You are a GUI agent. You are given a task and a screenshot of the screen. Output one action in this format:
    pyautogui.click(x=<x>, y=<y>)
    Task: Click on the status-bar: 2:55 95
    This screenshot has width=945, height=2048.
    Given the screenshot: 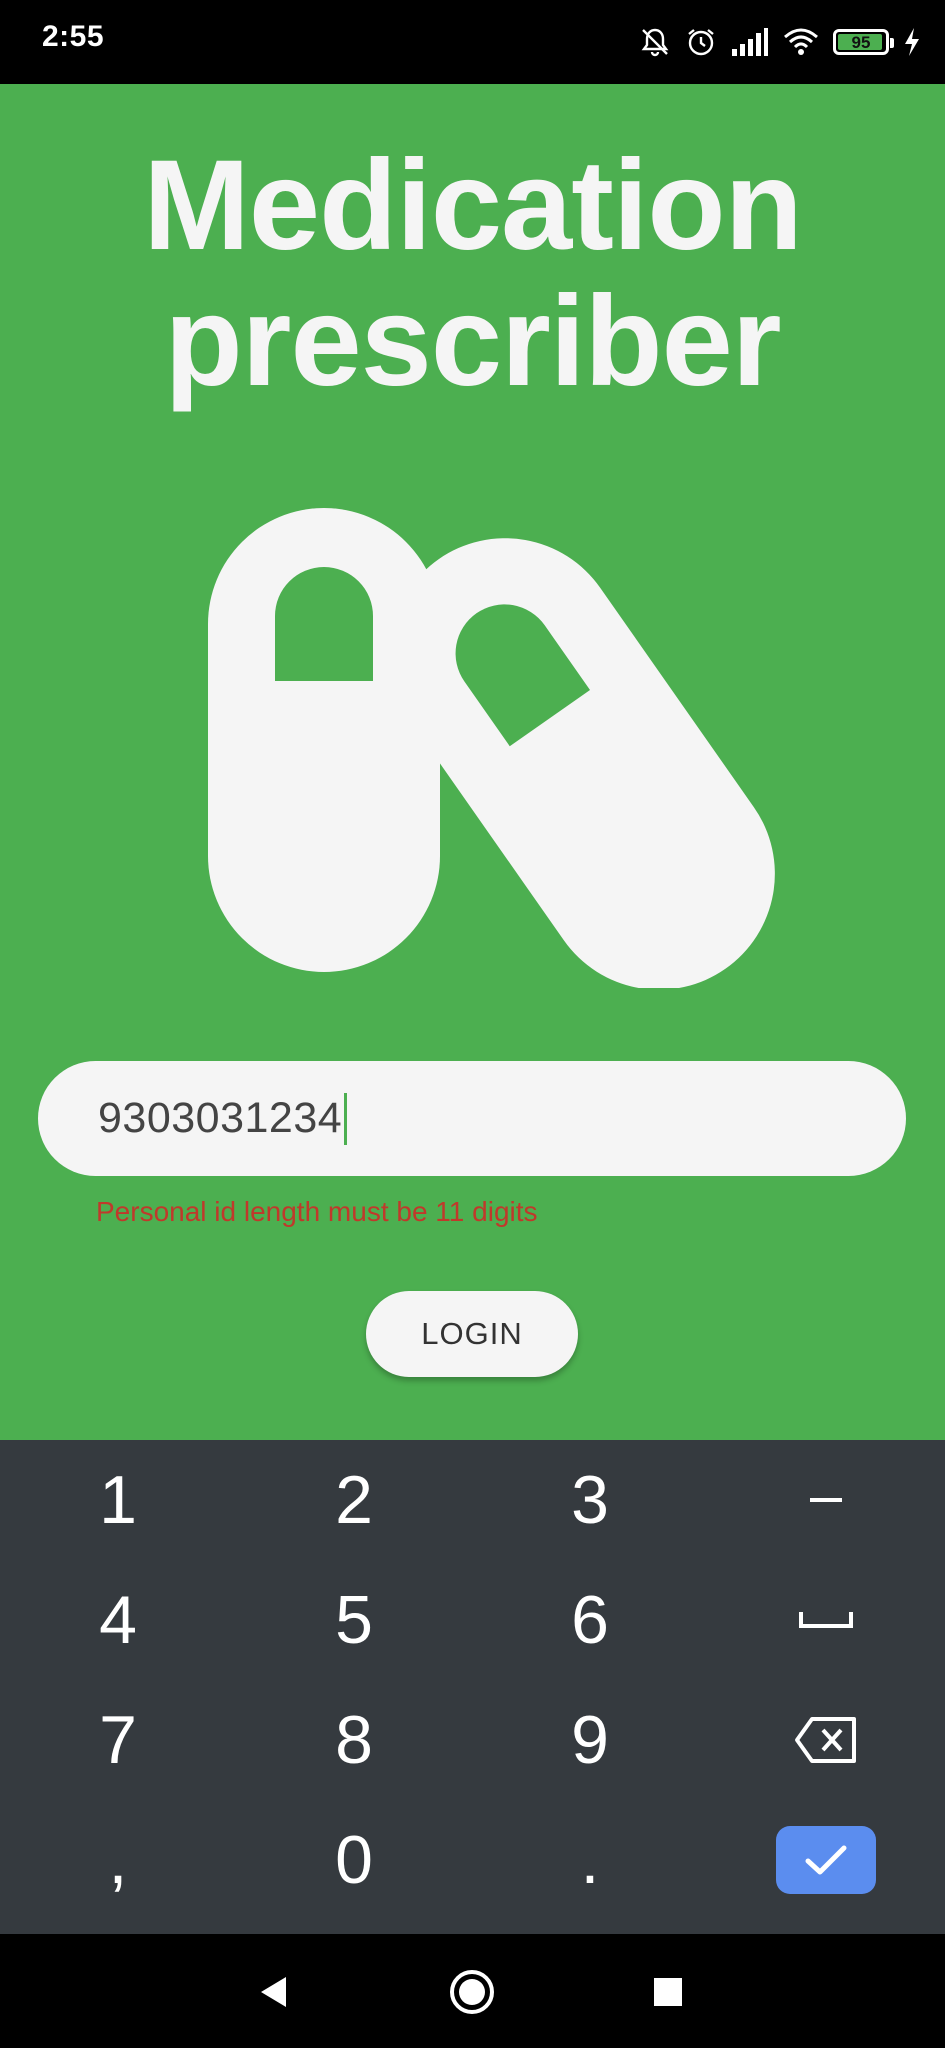 What is the action you would take?
    pyautogui.click(x=472, y=42)
    